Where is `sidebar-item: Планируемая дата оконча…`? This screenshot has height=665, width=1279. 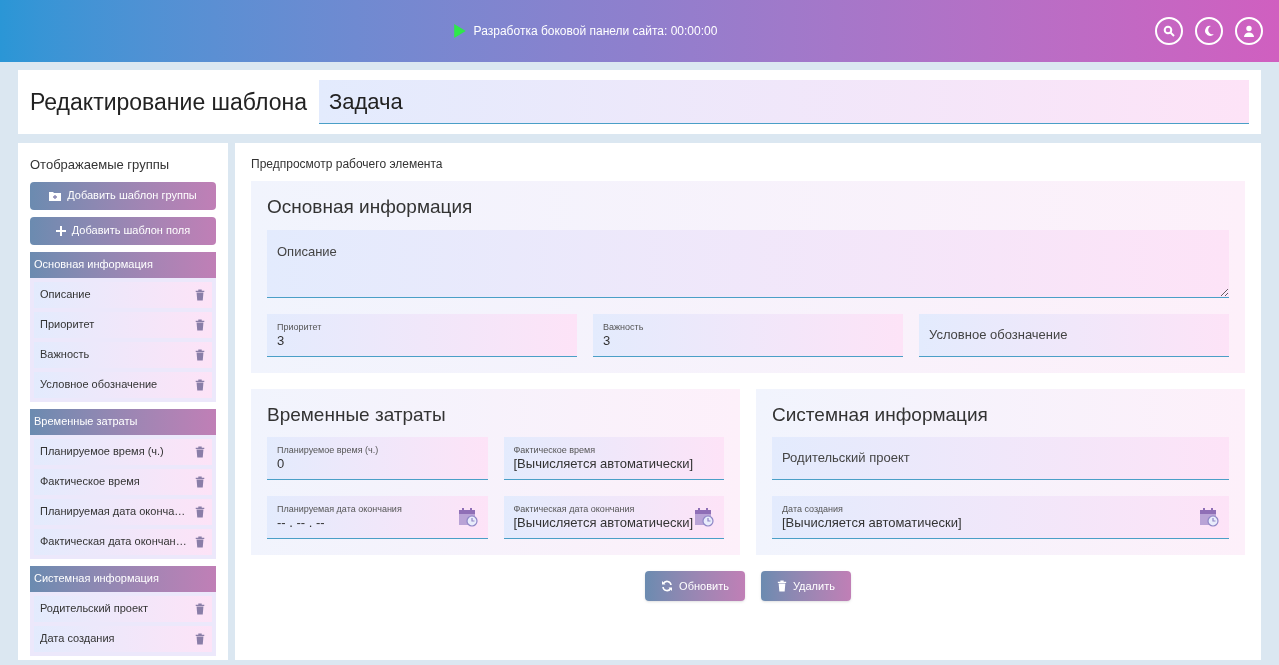 sidebar-item: Планируемая дата оконча… is located at coordinates (123, 511).